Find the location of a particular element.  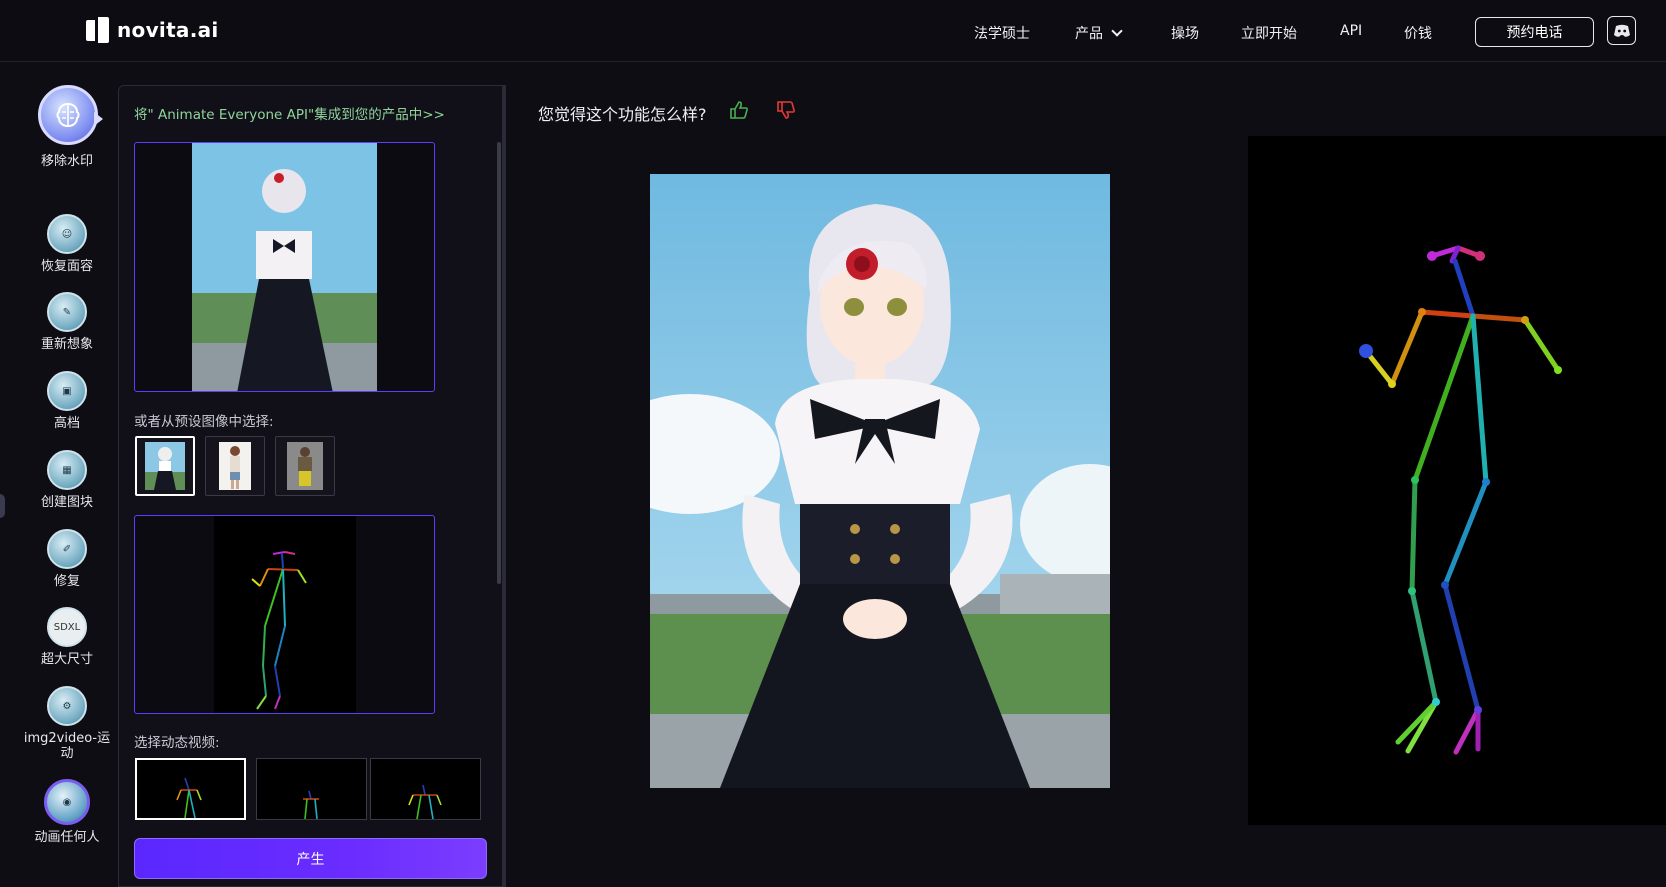

nav-item-llm: 法学硕士 is located at coordinates (1002, 33).